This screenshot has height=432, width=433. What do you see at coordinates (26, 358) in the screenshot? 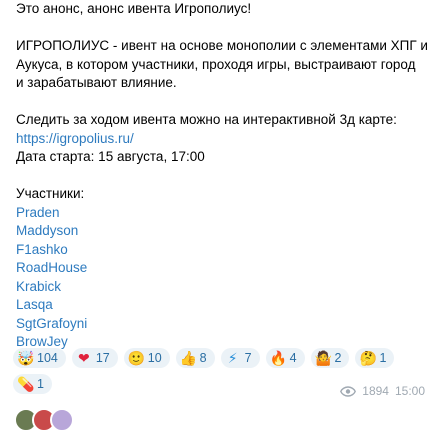
I see `exploding-head-icon: 🤯` at bounding box center [26, 358].